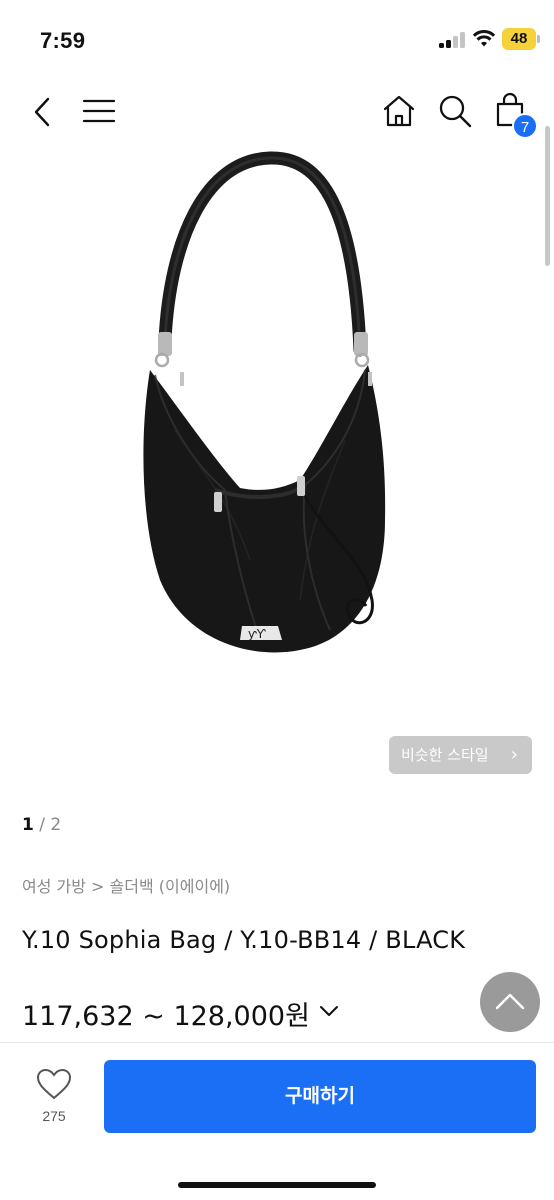  I want to click on cart-count-badge: 7, so click(525, 126).